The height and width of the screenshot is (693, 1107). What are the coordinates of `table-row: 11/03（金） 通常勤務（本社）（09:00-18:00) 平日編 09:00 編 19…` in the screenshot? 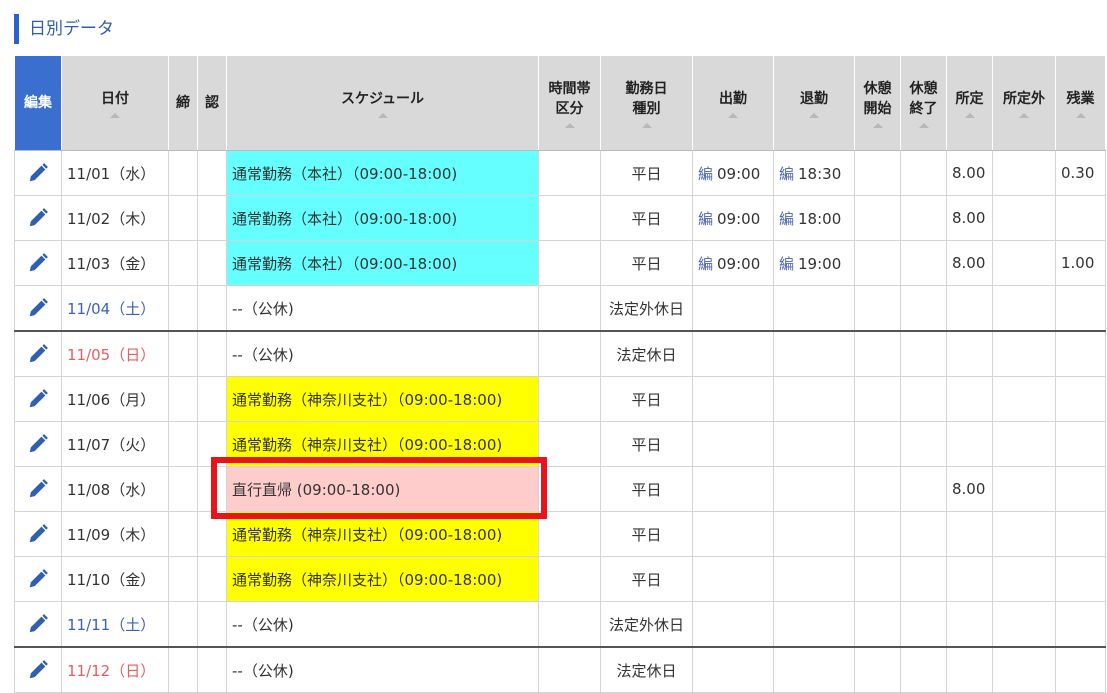 It's located at (560, 263).